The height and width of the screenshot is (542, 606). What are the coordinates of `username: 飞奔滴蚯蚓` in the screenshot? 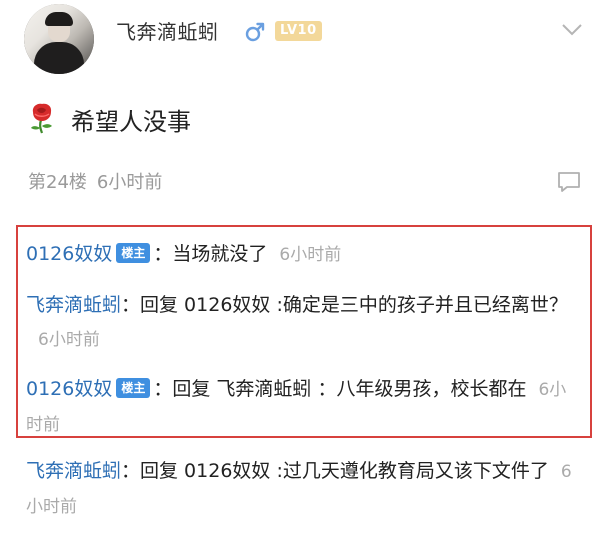 It's located at (167, 30).